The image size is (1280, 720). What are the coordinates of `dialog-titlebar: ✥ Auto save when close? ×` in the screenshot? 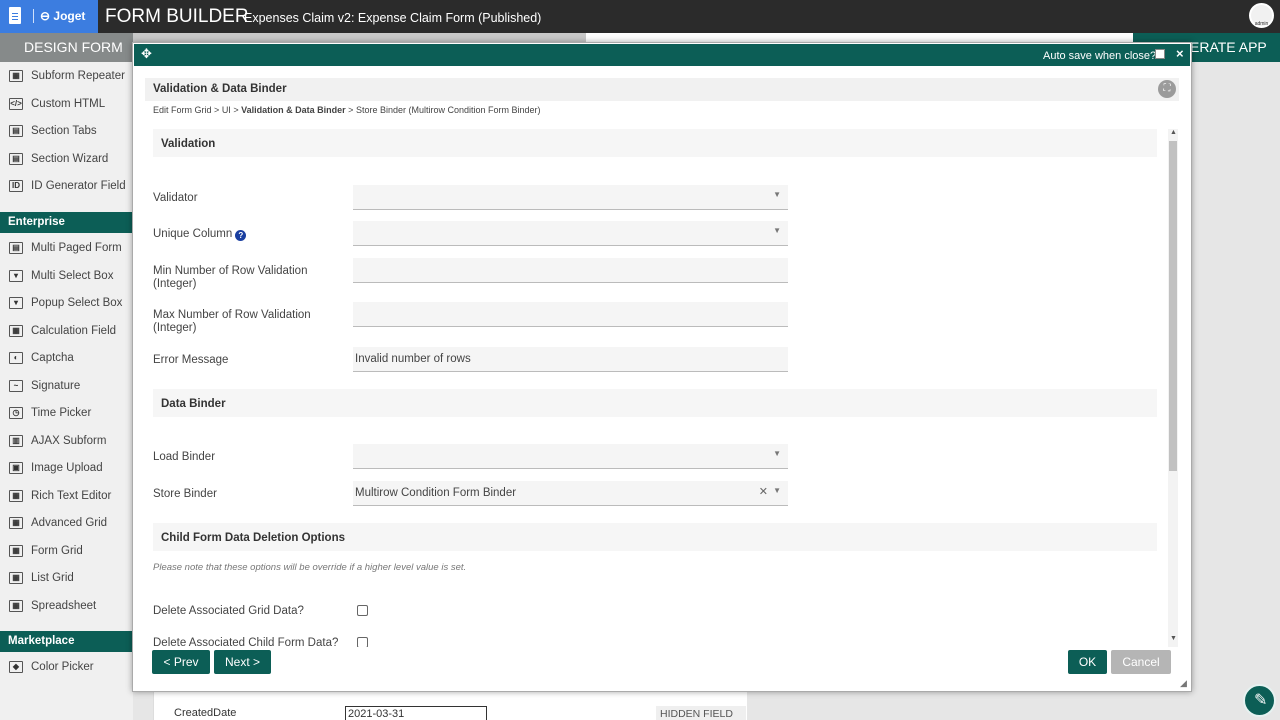 It's located at (662, 55).